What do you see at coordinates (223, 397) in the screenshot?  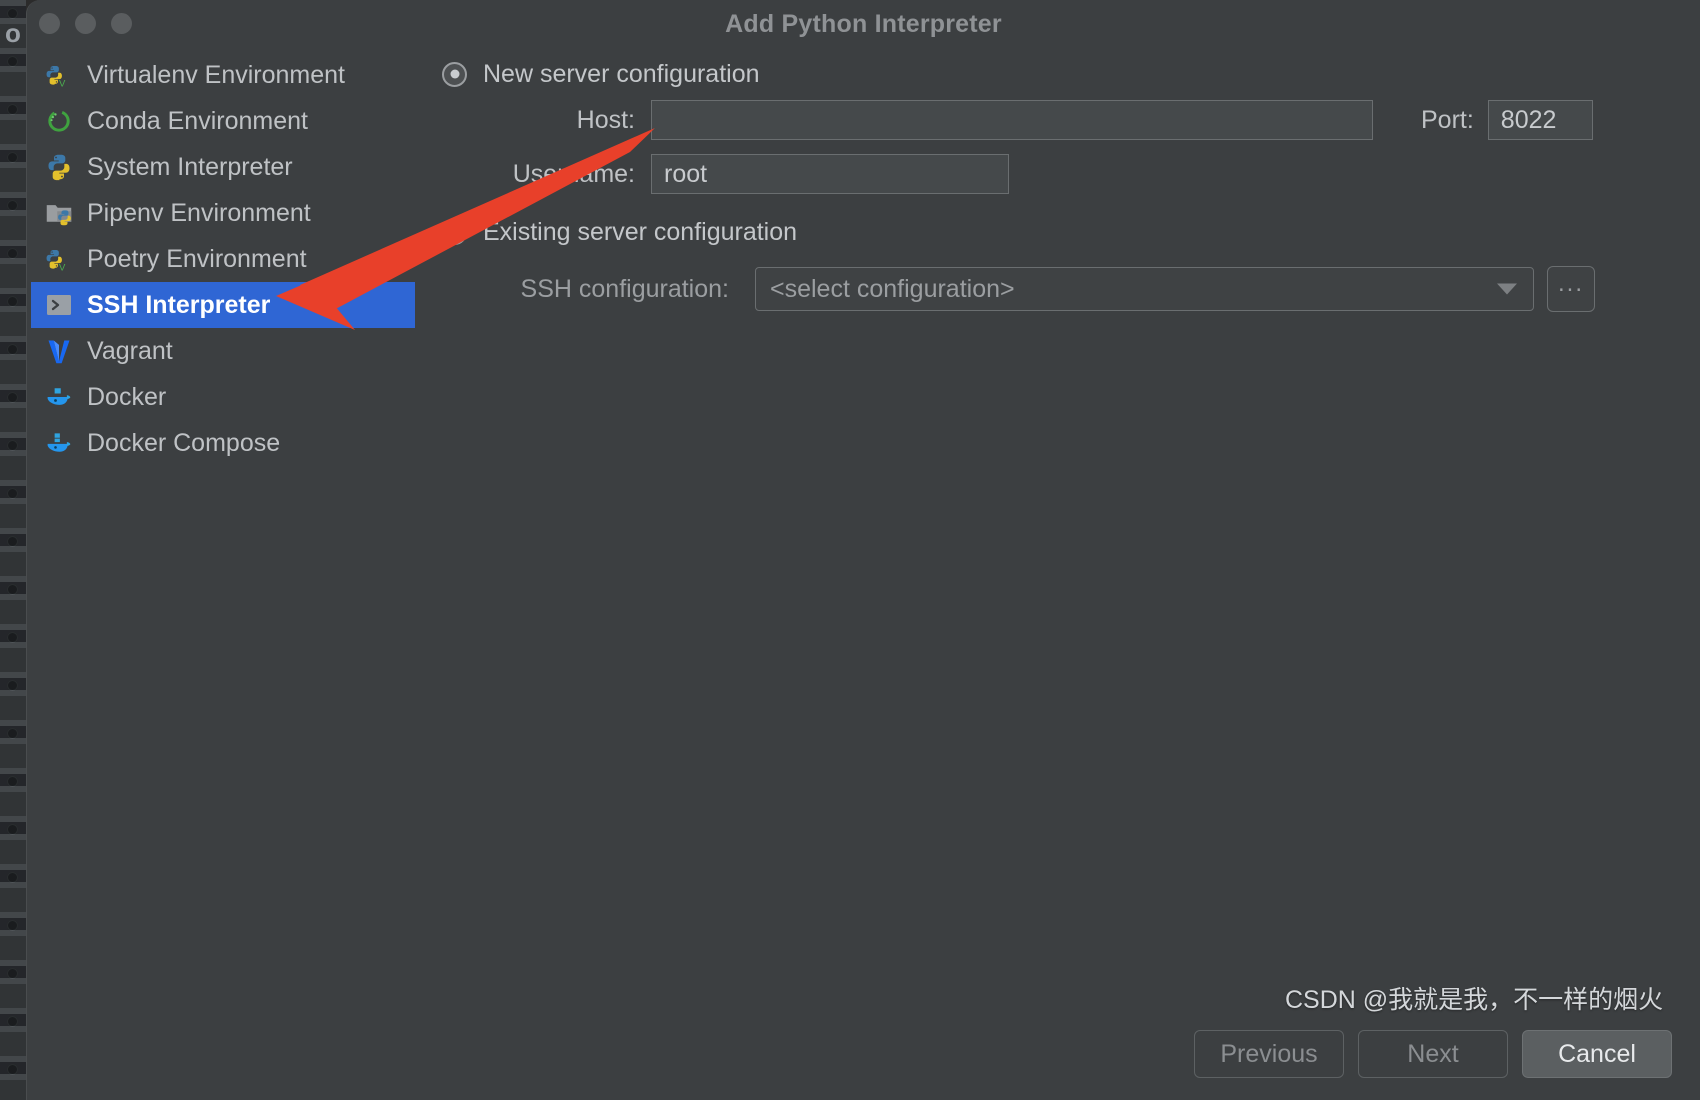 I see `sidebar-item-docker: Docker` at bounding box center [223, 397].